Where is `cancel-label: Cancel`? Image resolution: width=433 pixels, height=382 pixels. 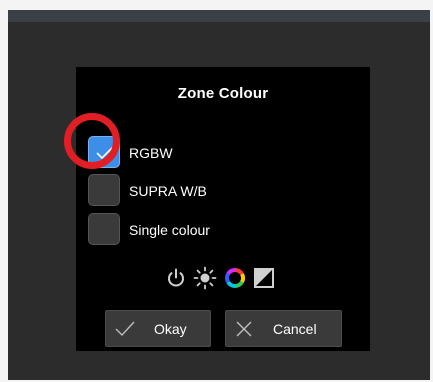 cancel-label: Cancel is located at coordinates (295, 329).